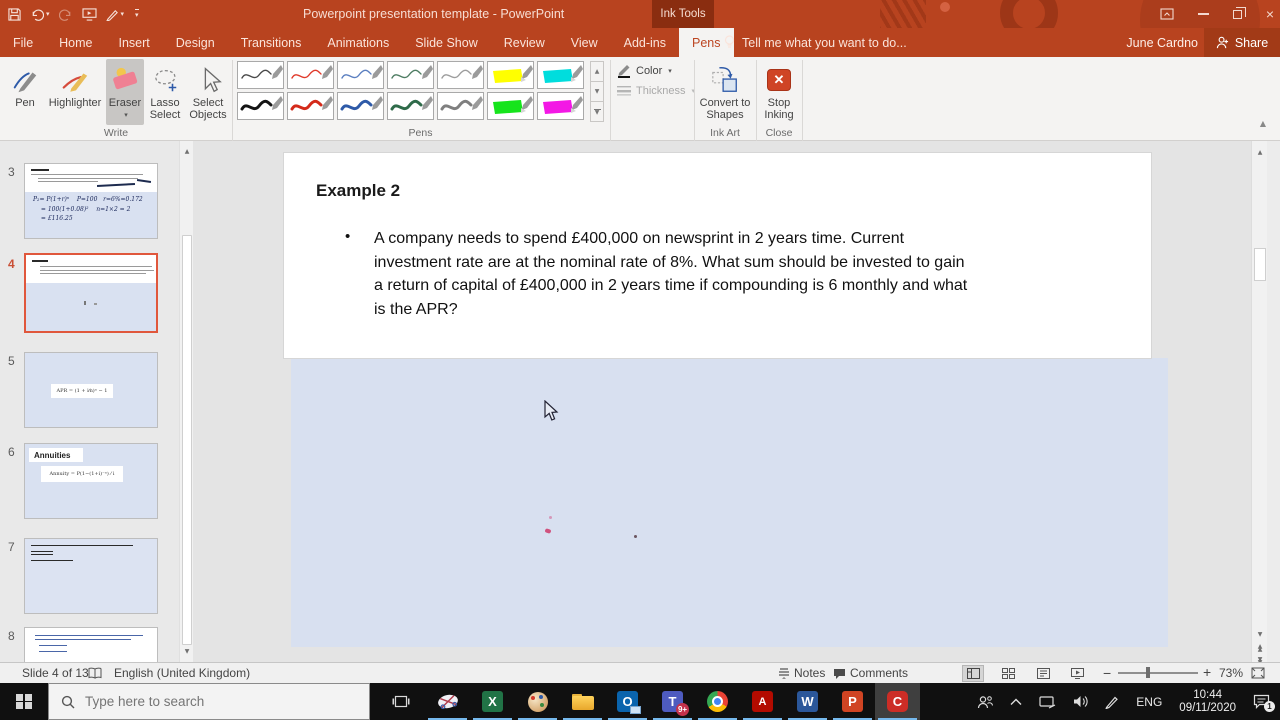 Image resolution: width=1280 pixels, height=720 pixels. Describe the element at coordinates (645, 42) in the screenshot. I see `tab-add-ins: Add-ins` at that location.